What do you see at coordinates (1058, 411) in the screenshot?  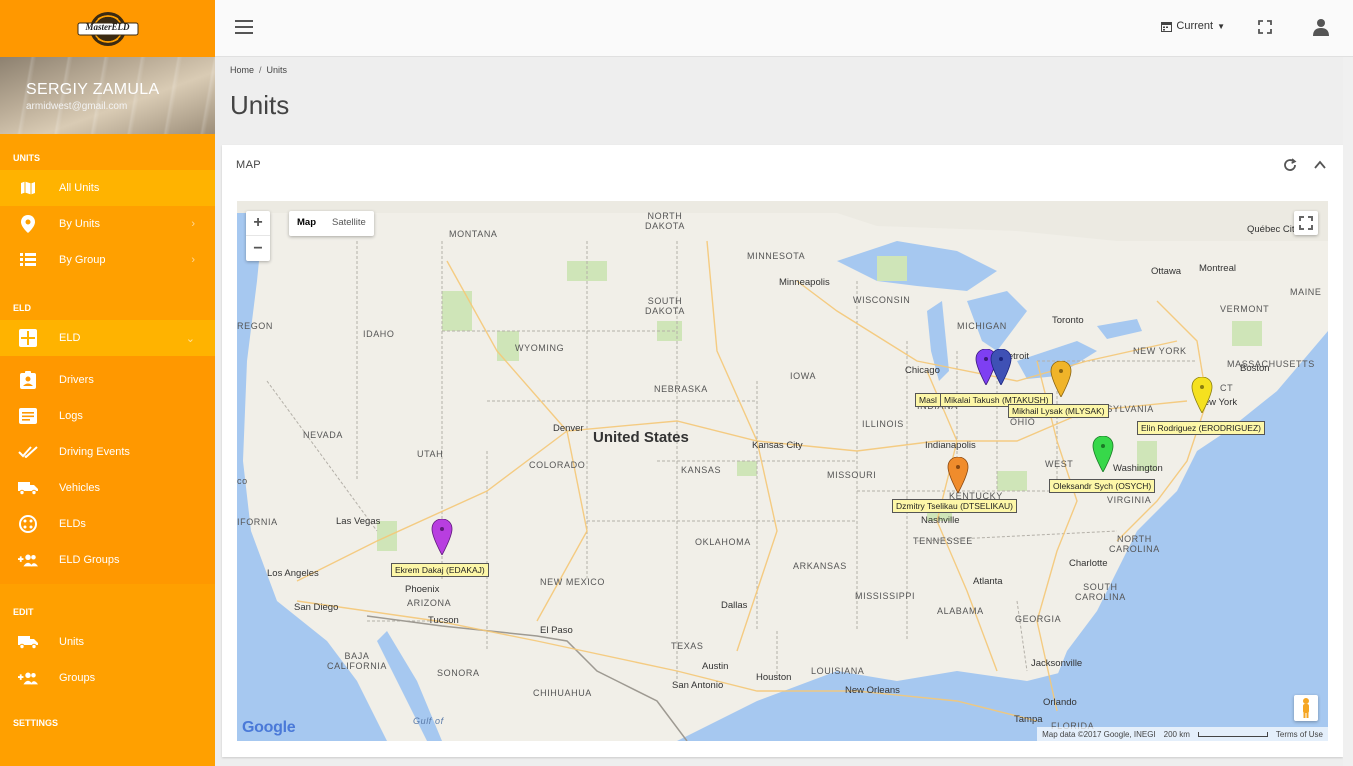 I see `unit-label: Mikhail Lysak (MLYSAK)` at bounding box center [1058, 411].